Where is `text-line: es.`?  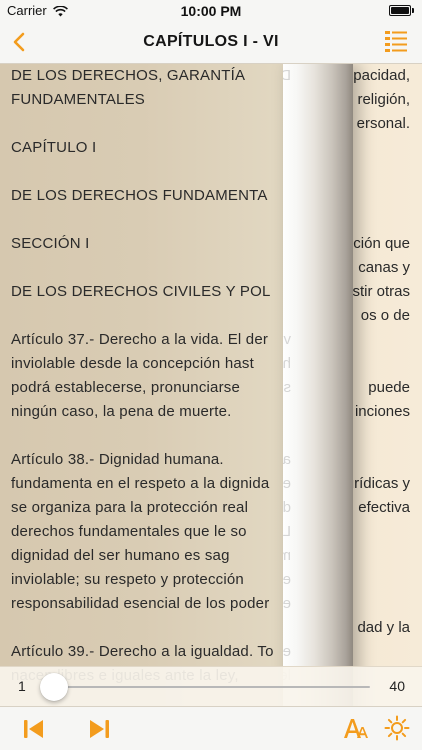
text-line: es. is located at coordinates (287, 603).